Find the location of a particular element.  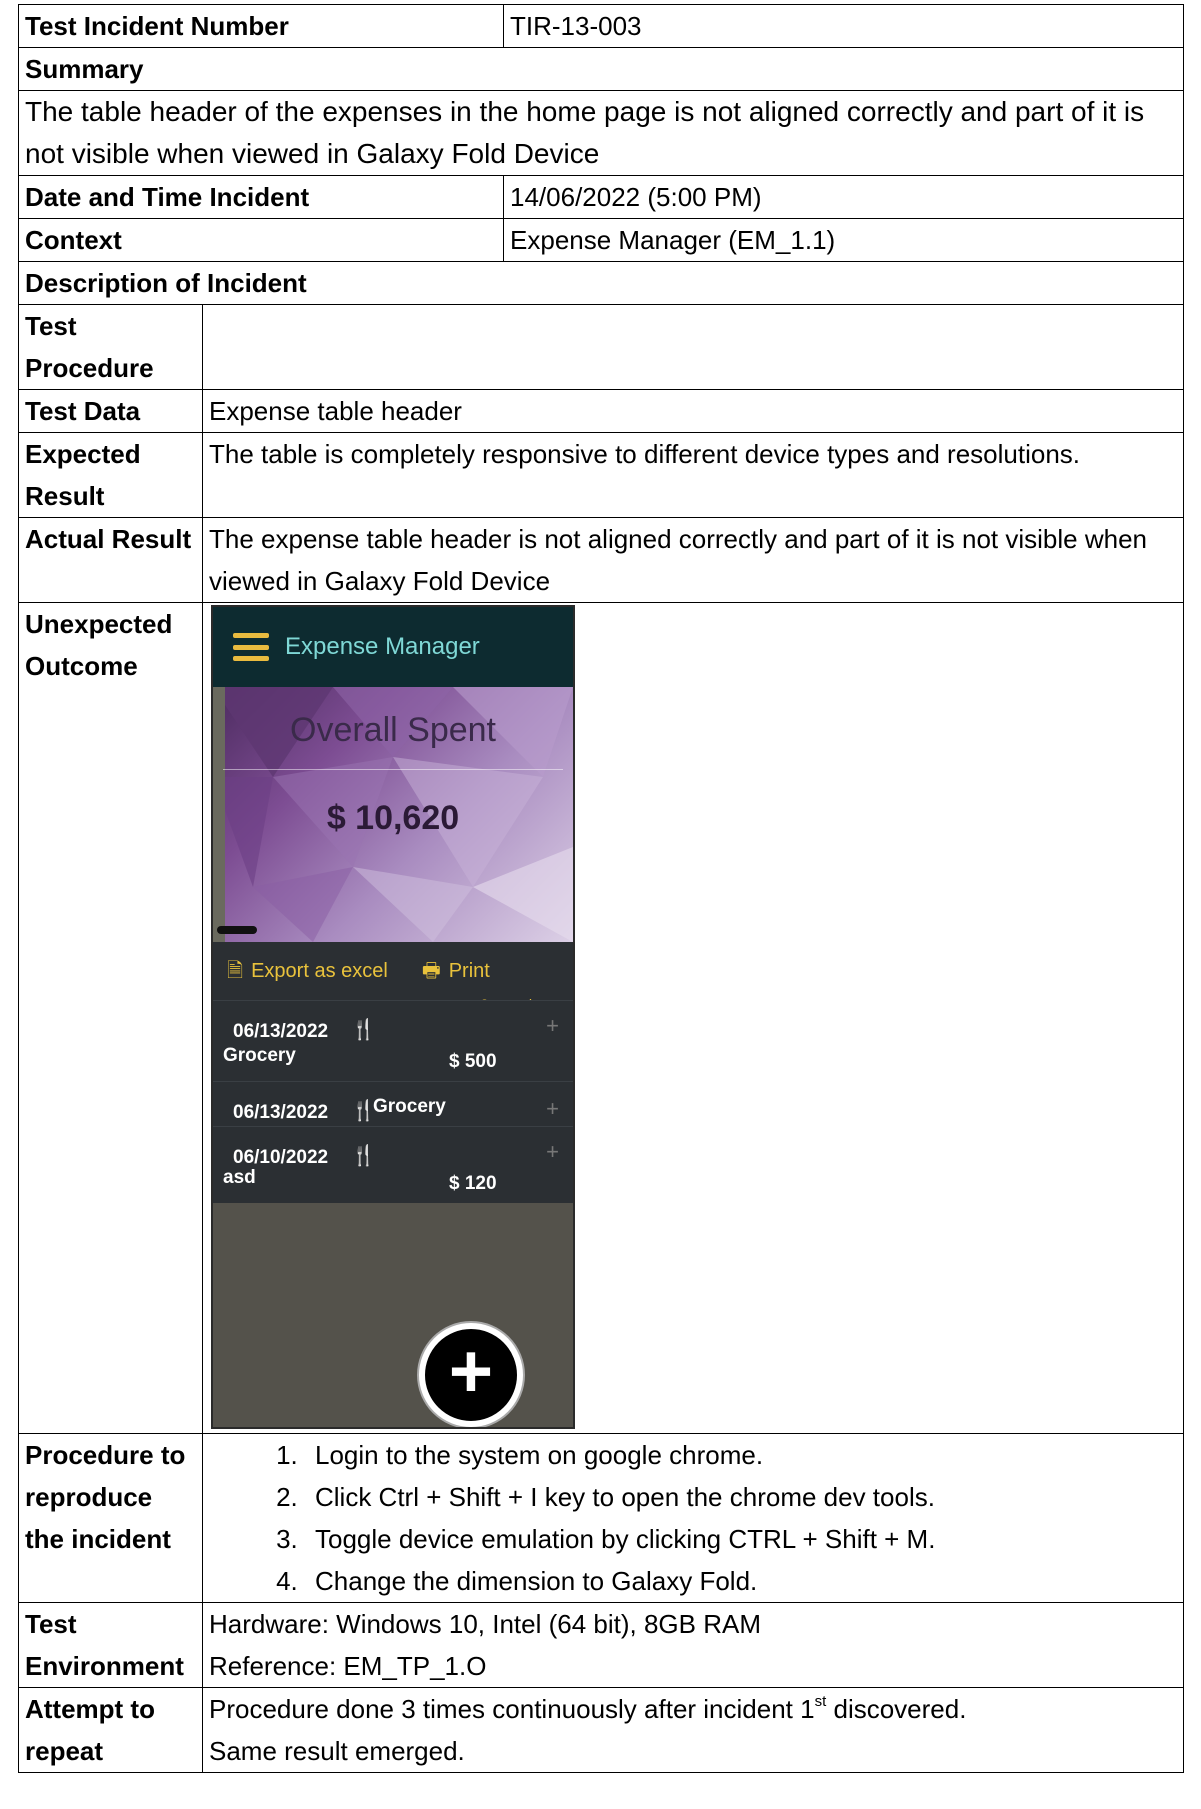

hero-amount: $ 10,620 is located at coordinates (393, 818).